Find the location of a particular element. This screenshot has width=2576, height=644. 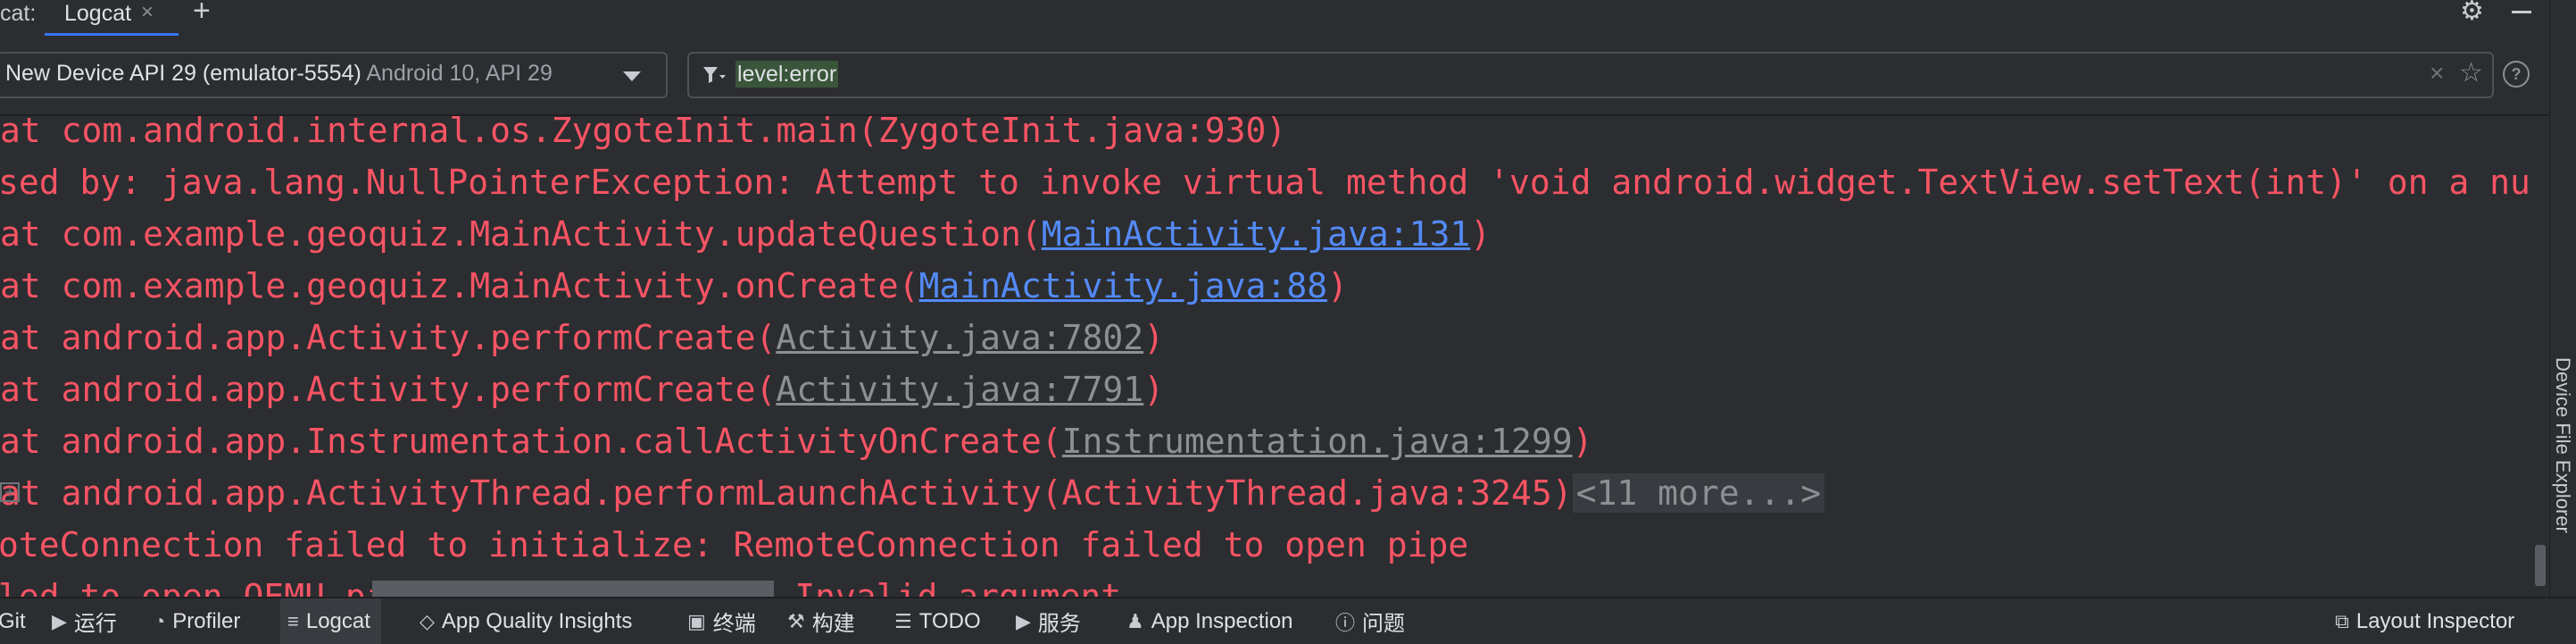

tool-problems: ⓘ 问题 is located at coordinates (1370, 621).